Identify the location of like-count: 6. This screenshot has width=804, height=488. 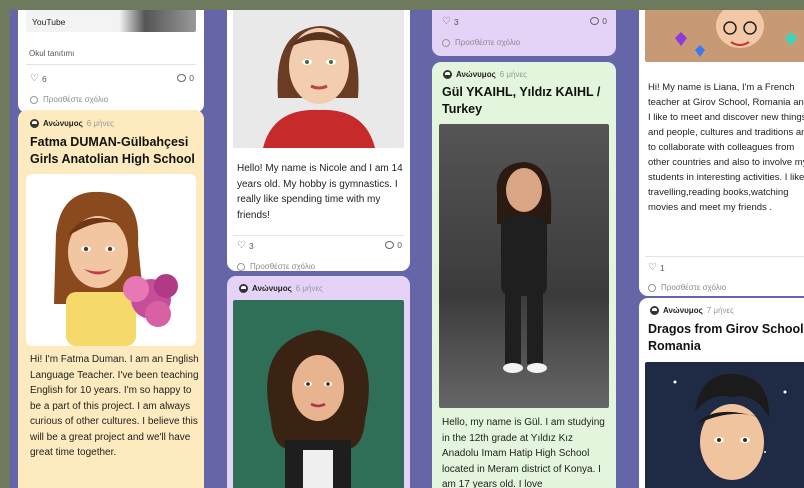
(44, 78).